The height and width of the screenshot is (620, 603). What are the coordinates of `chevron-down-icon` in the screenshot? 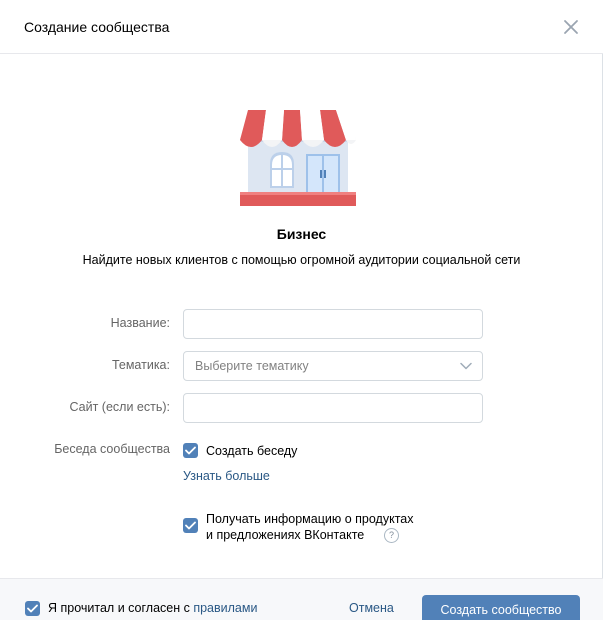 It's located at (466, 366).